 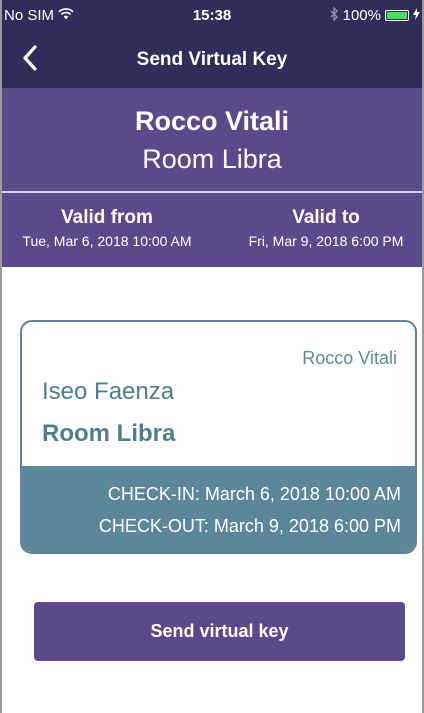 I want to click on card-room-name: Room Libra, so click(x=109, y=433).